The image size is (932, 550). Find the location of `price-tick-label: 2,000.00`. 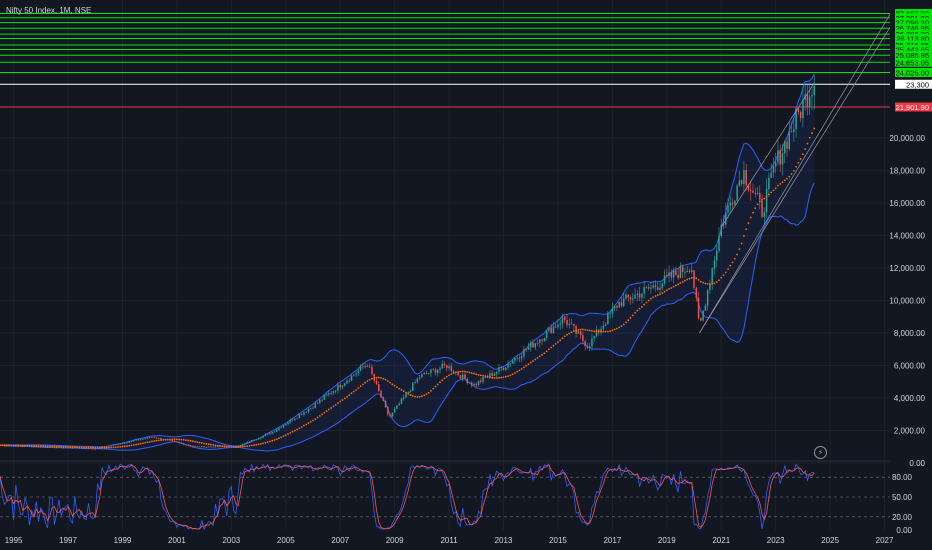

price-tick-label: 2,000.00 is located at coordinates (910, 430).